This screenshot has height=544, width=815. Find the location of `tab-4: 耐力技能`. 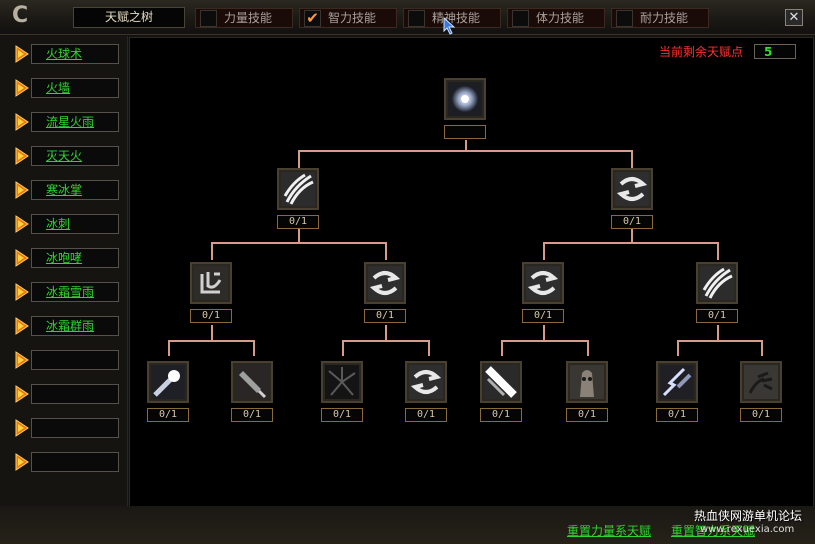

tab-4: 耐力技能 is located at coordinates (660, 18).